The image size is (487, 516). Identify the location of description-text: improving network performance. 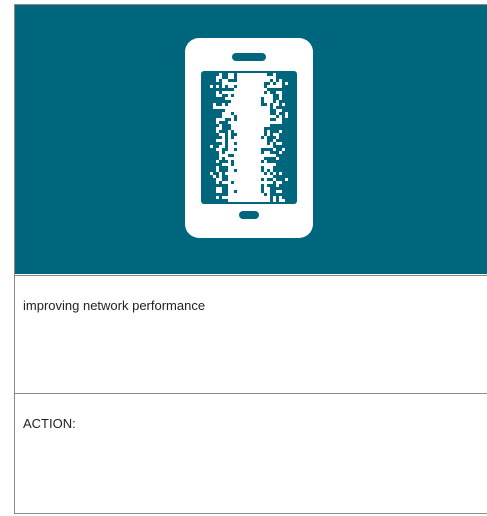
(114, 305).